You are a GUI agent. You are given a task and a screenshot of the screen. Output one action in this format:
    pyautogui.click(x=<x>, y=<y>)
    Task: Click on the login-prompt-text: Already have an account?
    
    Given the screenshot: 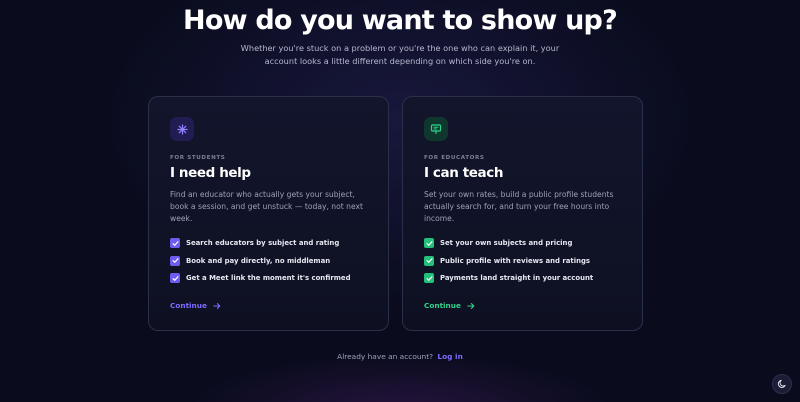 What is the action you would take?
    pyautogui.click(x=385, y=356)
    